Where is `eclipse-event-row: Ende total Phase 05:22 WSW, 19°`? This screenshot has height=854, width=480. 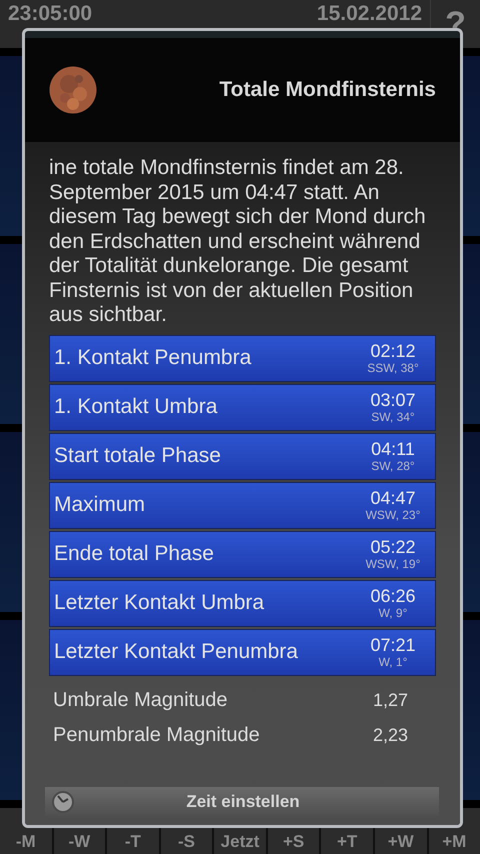 eclipse-event-row: Ende total Phase 05:22 WSW, 19° is located at coordinates (242, 554).